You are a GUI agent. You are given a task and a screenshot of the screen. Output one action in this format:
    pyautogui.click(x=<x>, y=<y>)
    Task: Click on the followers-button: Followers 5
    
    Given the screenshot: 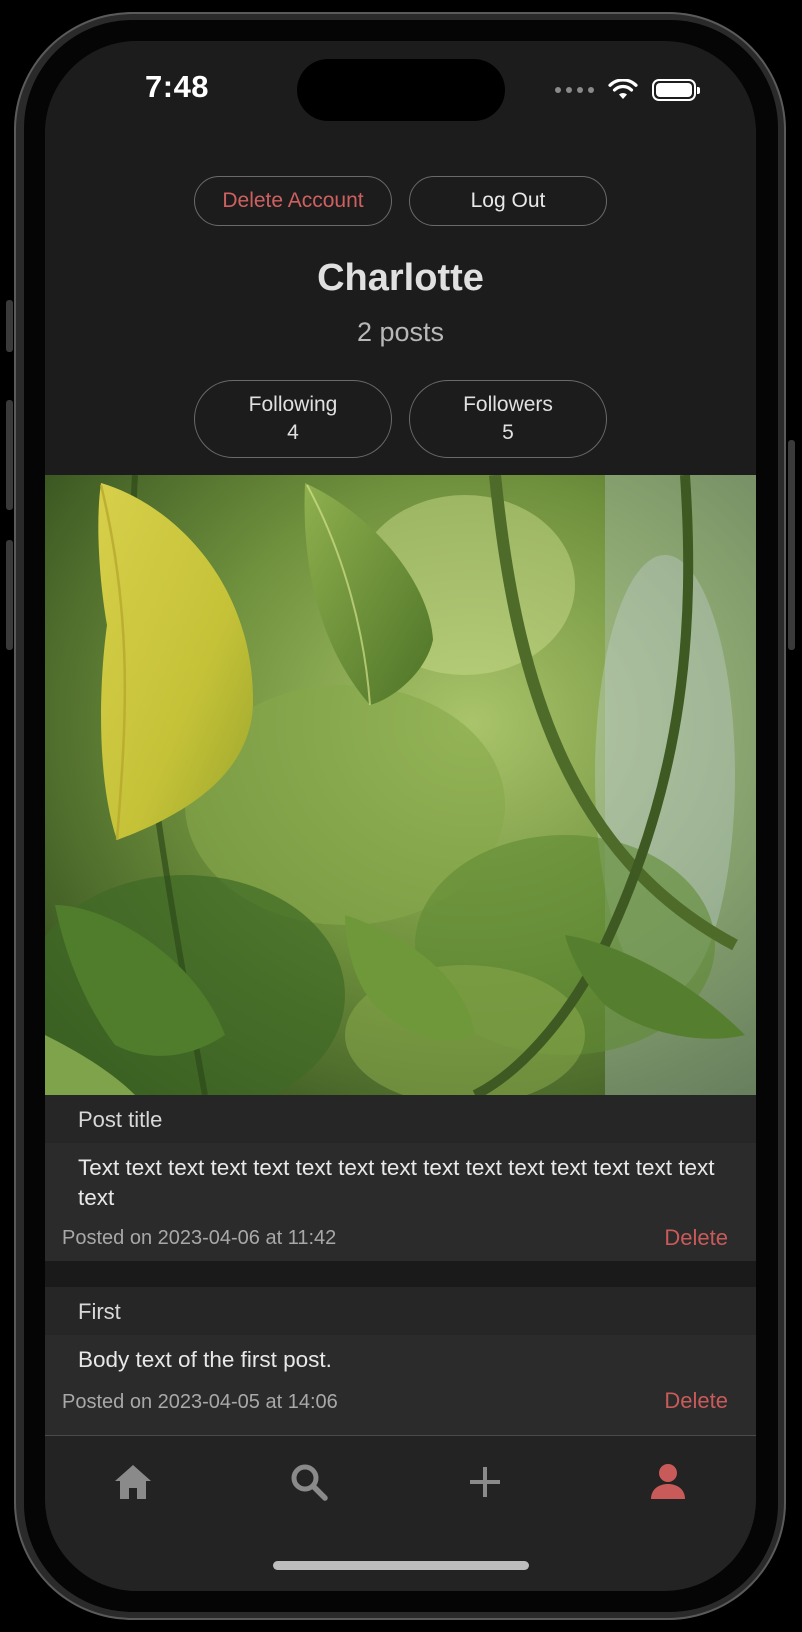 What is the action you would take?
    pyautogui.click(x=508, y=419)
    